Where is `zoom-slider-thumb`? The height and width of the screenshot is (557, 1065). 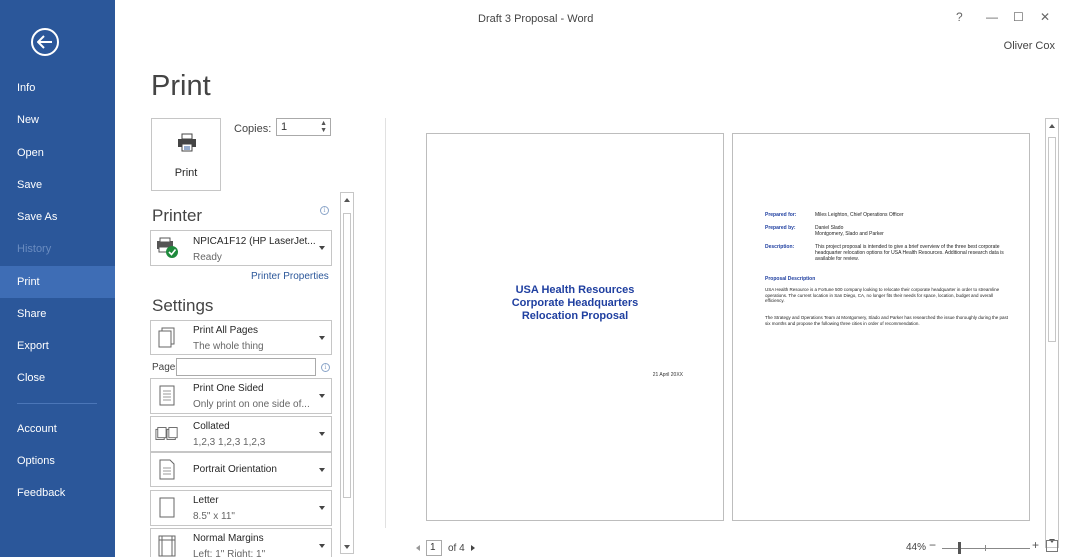
zoom-slider-thumb is located at coordinates (959, 548).